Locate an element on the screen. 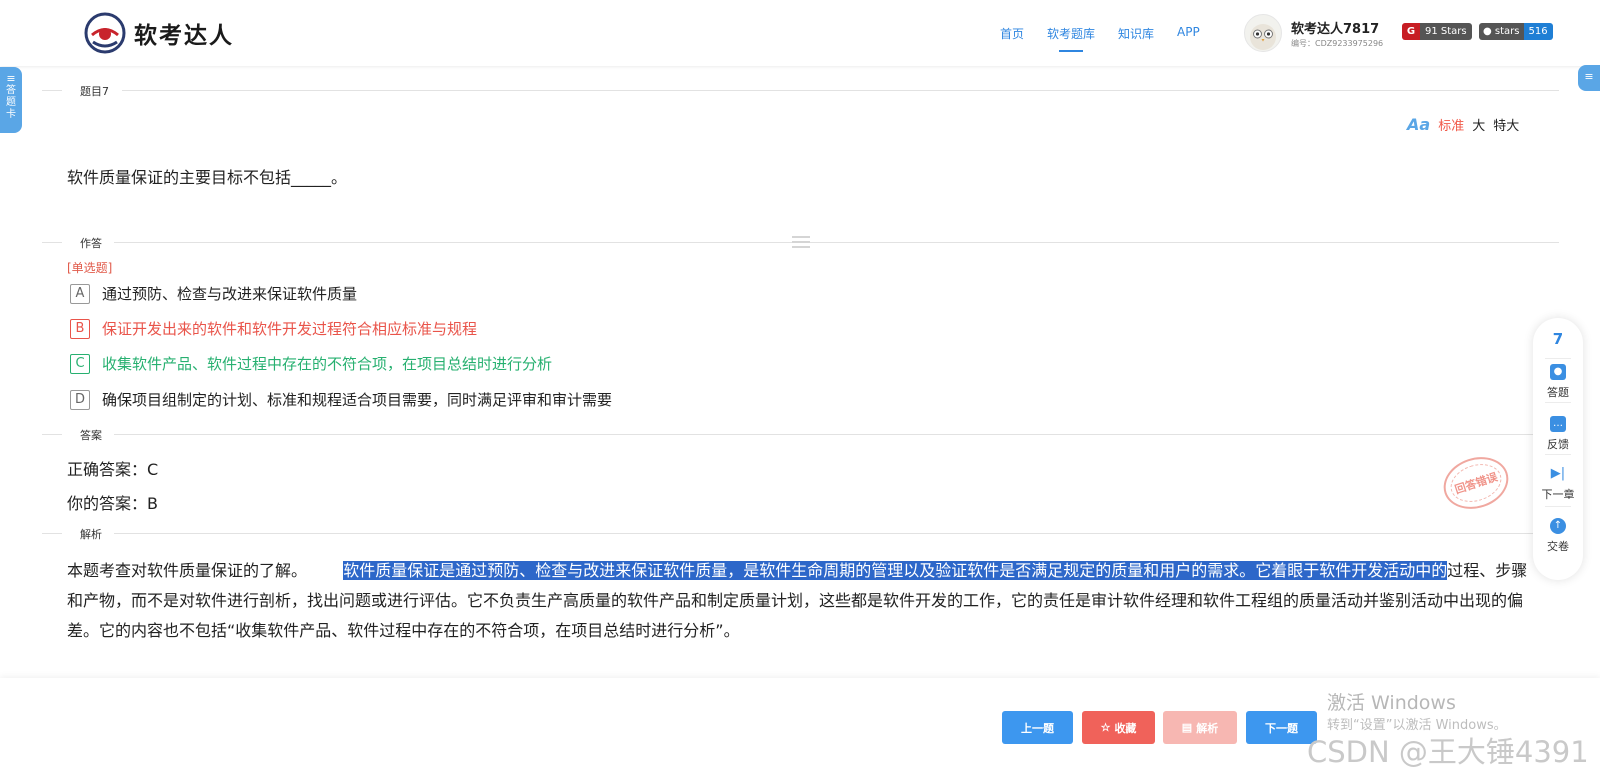 Image resolution: width=1600 pixels, height=773 pixels. right-menu-tab: ≡ is located at coordinates (1589, 78).